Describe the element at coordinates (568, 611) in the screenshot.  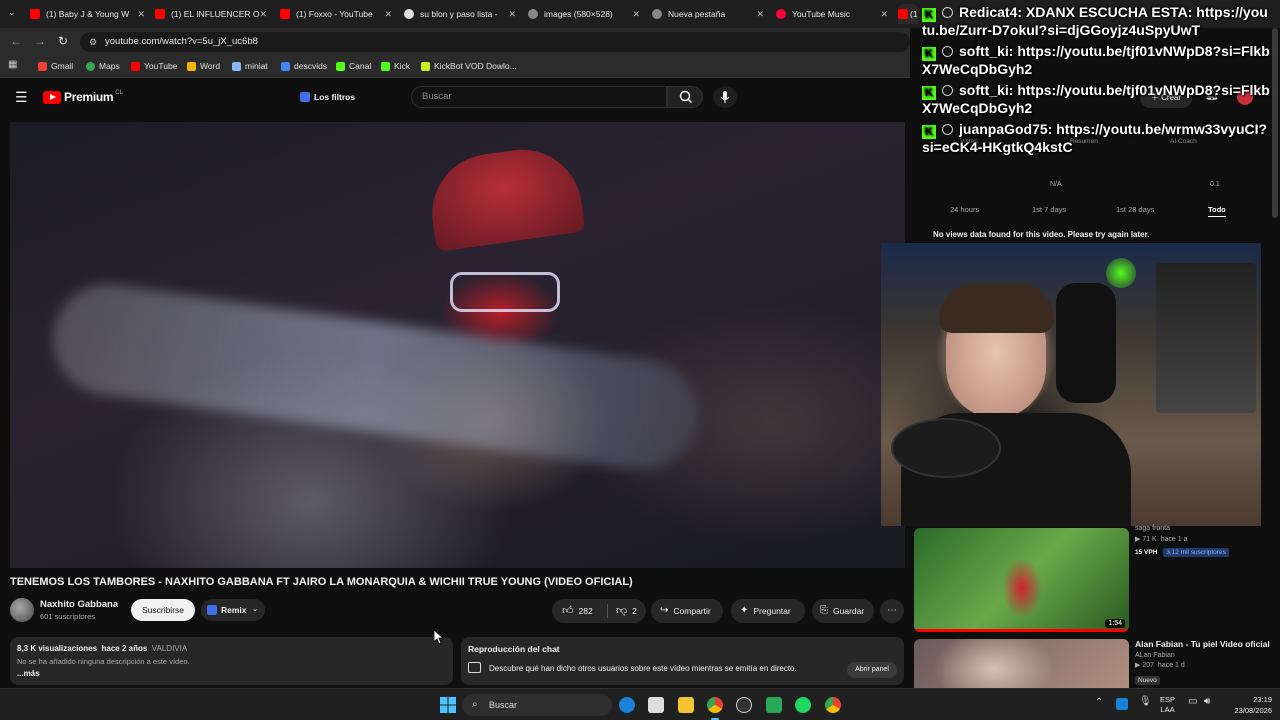
I see `thumbs-up-icon: 👍︎` at that location.